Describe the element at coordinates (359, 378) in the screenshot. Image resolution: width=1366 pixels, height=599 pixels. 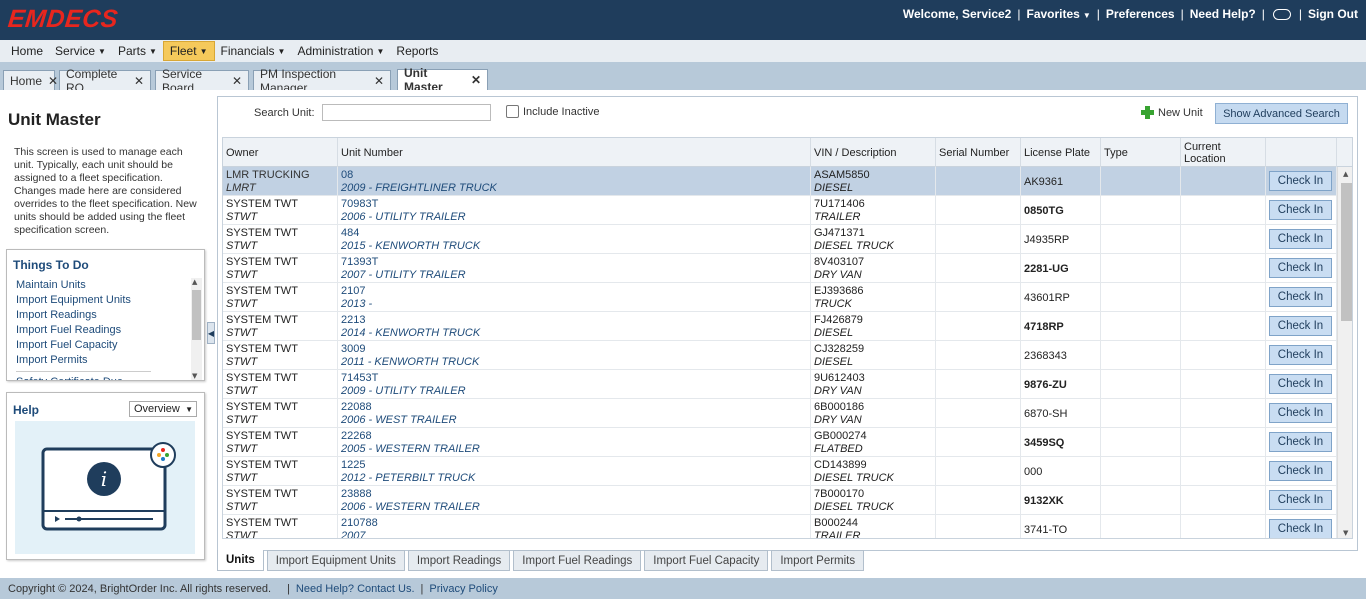
I see `unit-number-link: 71453T` at that location.